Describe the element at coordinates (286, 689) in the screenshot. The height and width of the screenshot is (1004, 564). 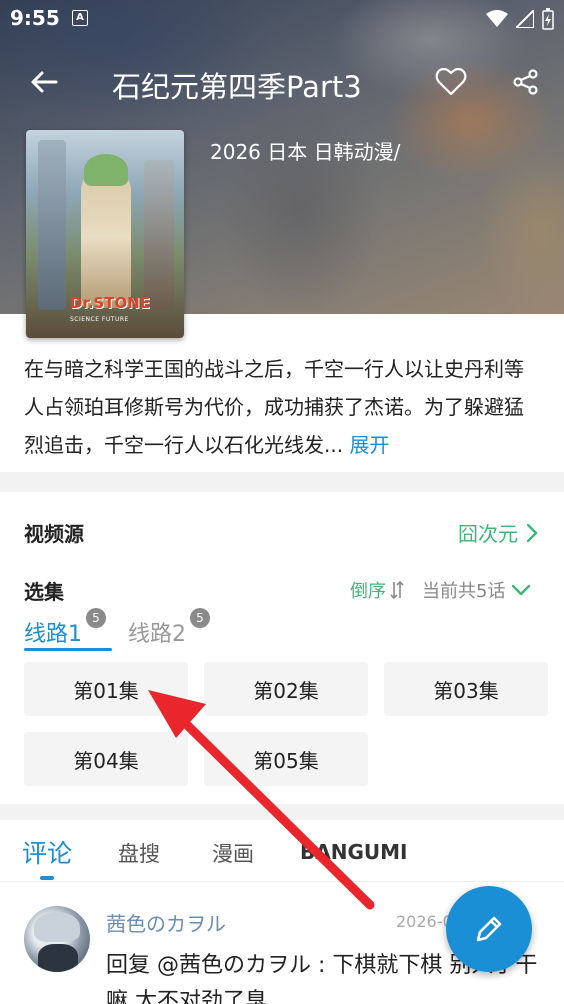
I see `episode-button-02: 第02集` at that location.